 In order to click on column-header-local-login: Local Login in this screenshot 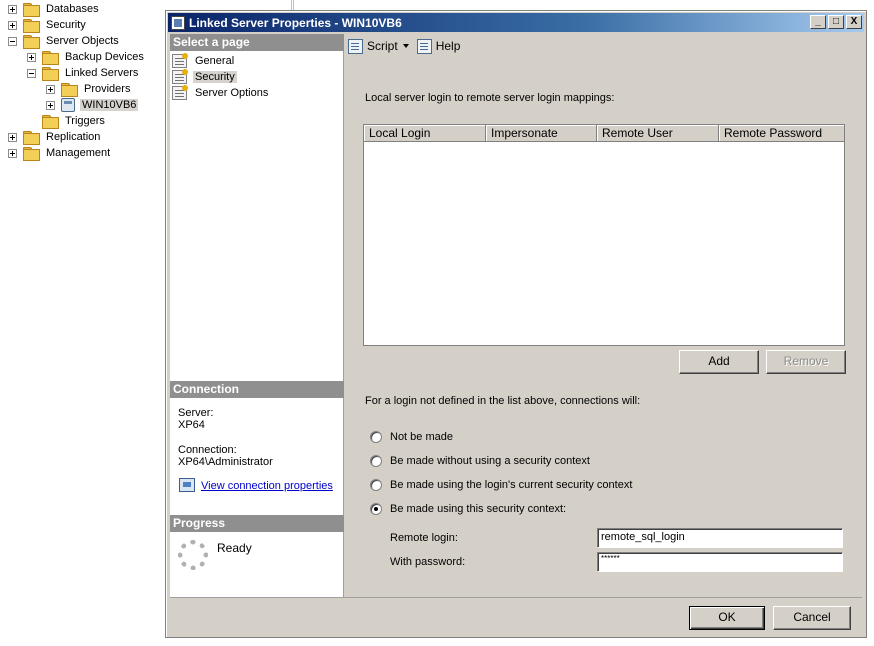, I will do `click(425, 133)`.